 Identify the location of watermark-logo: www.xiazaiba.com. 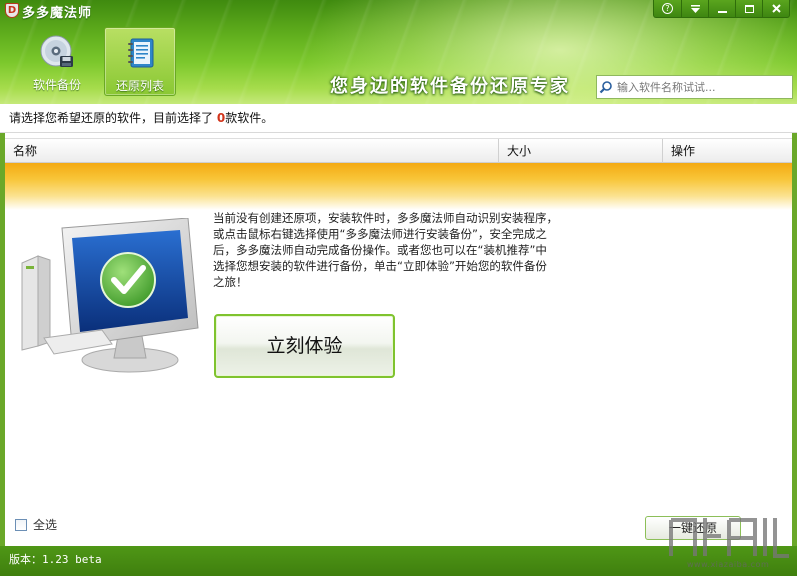
(729, 544).